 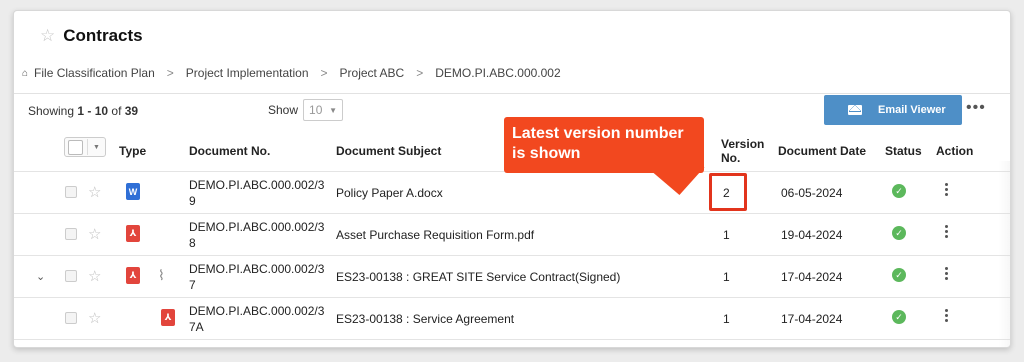 I want to click on page-size-select: 10 ▼, so click(x=323, y=110).